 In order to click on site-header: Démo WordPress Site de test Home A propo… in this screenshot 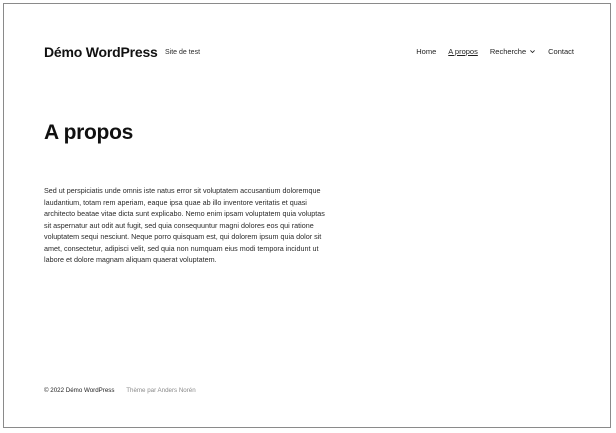, I will do `click(309, 53)`.